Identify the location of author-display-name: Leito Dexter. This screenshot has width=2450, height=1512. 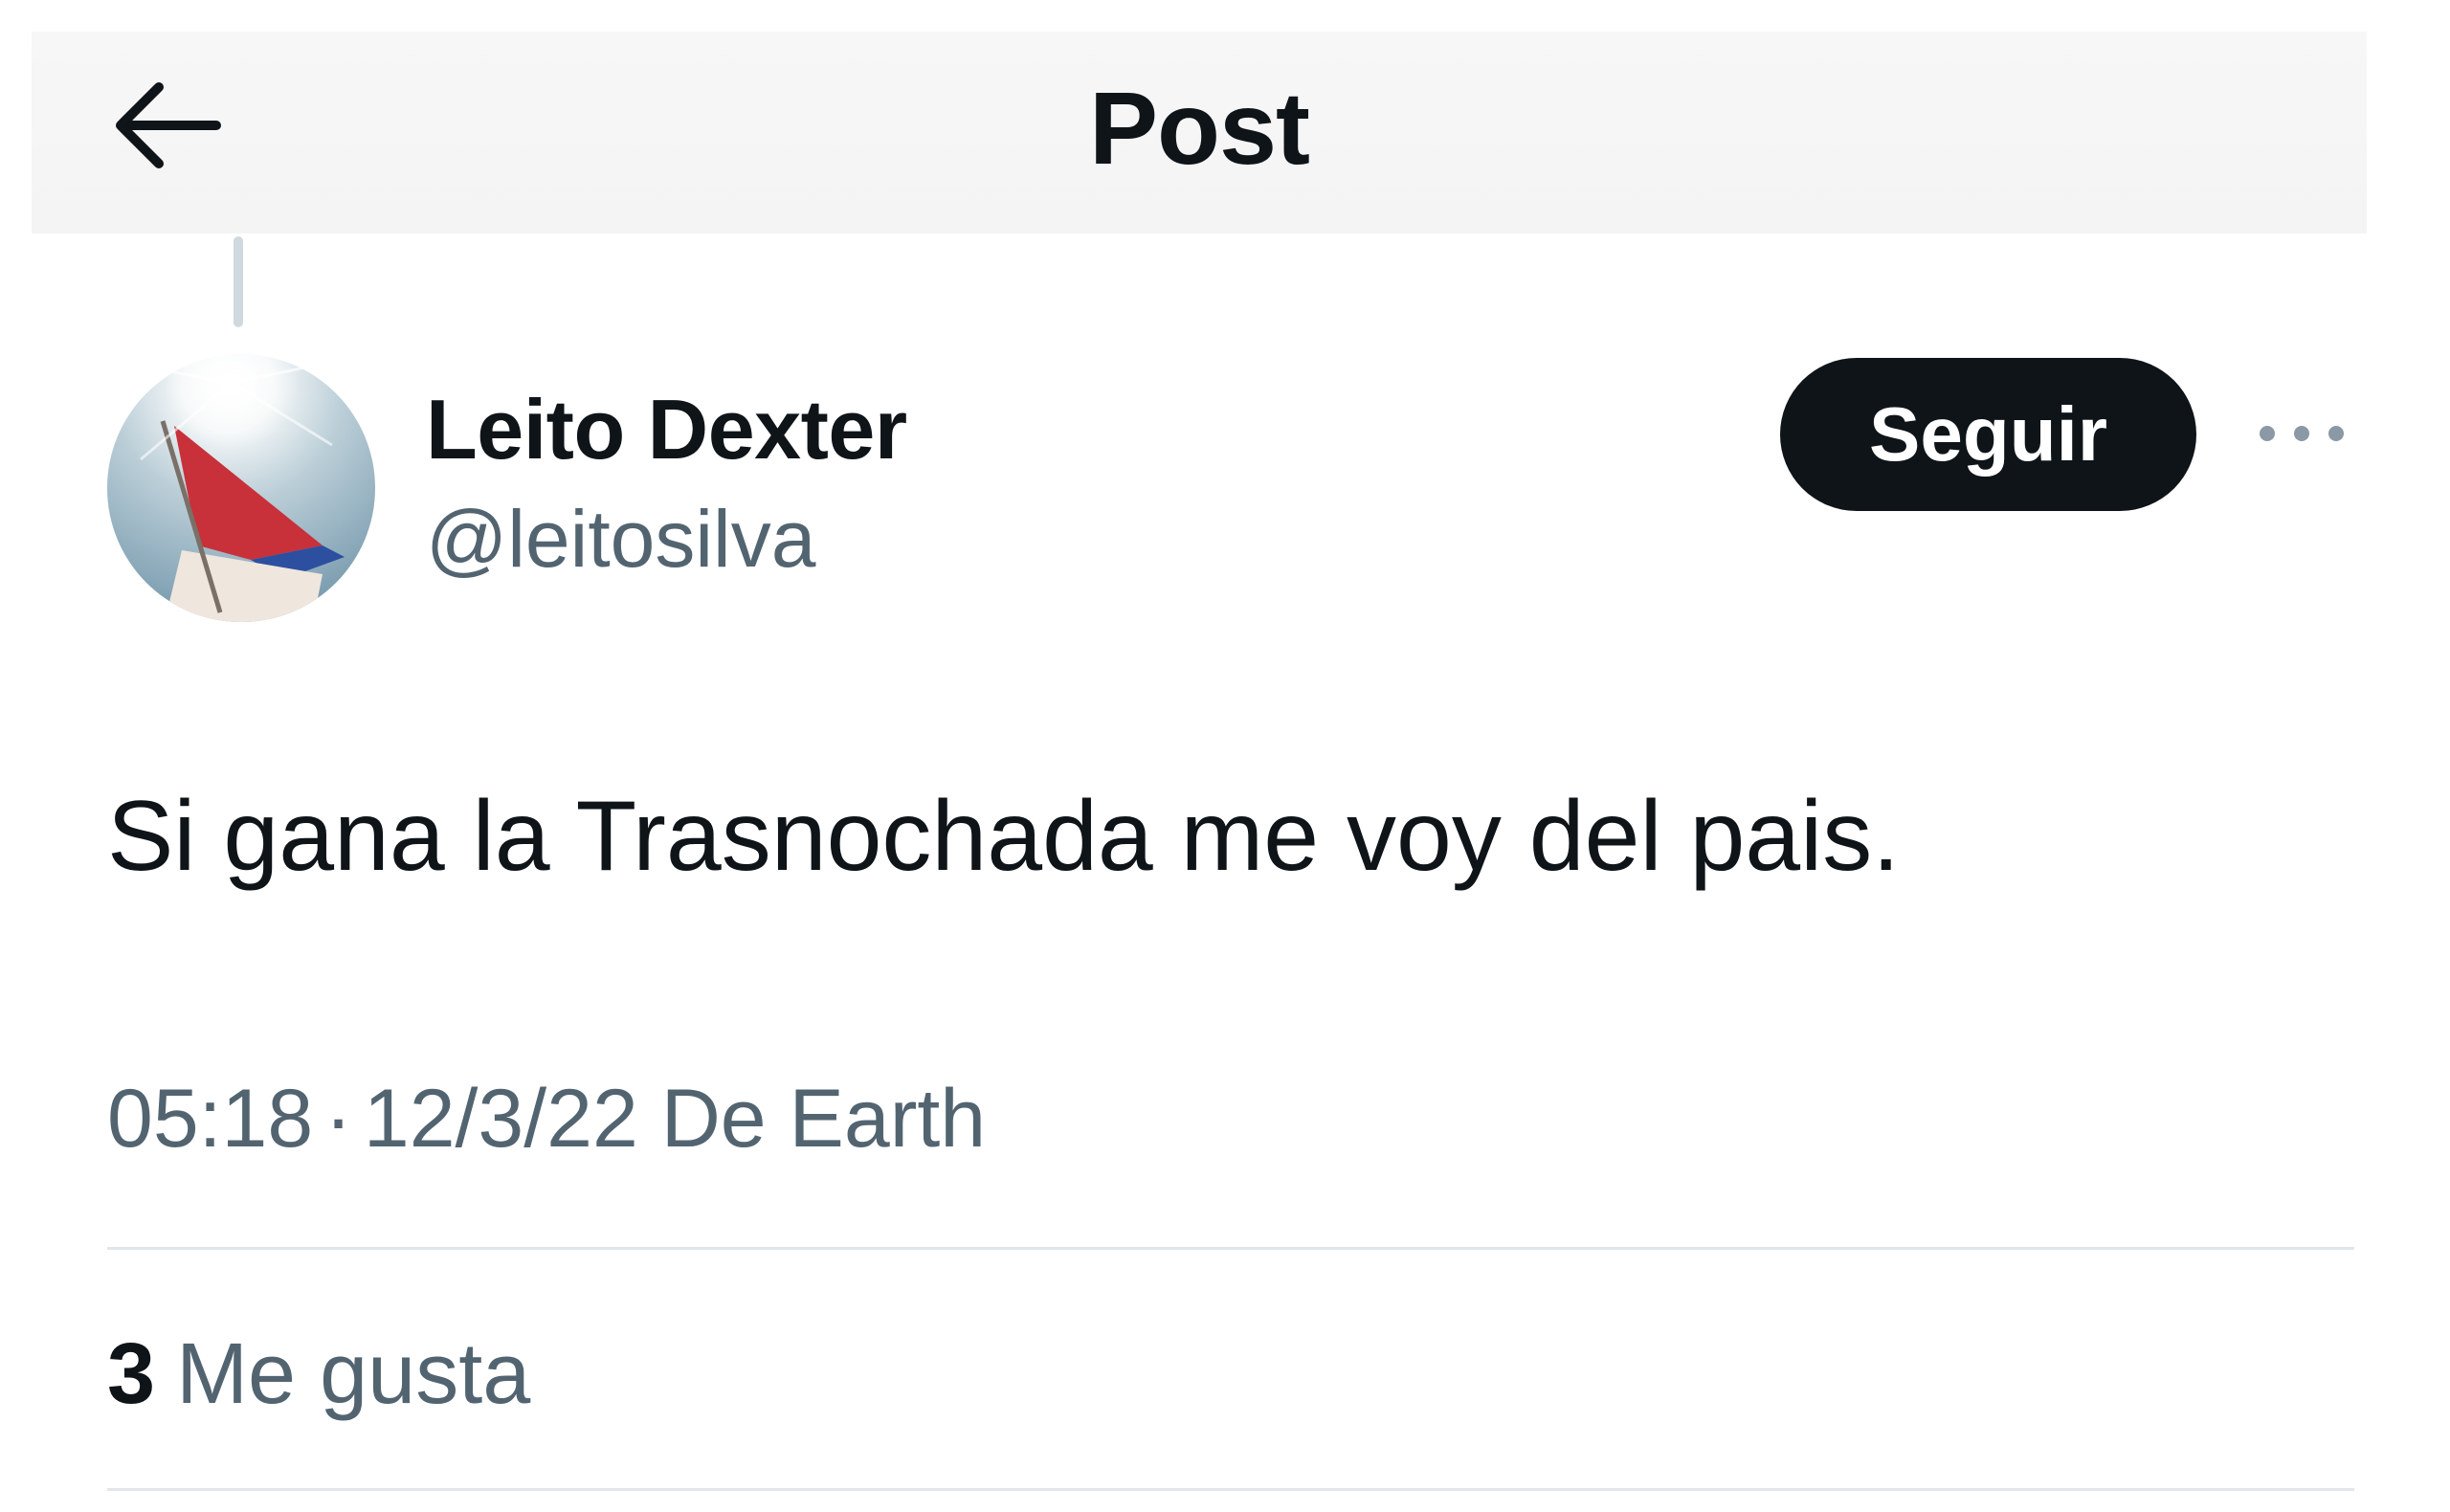
(667, 429).